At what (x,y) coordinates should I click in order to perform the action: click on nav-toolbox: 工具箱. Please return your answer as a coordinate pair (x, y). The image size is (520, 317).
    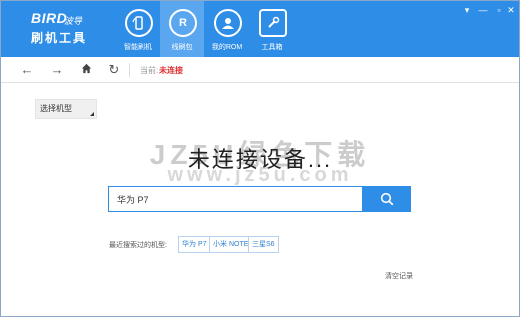
    Looking at the image, I should click on (272, 29).